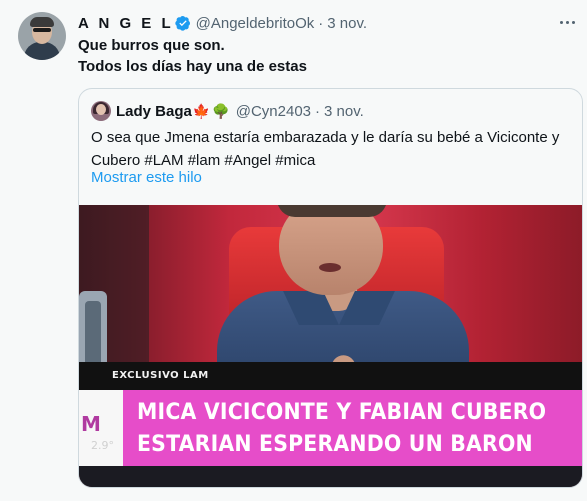 The height and width of the screenshot is (501, 587). I want to click on more-dots-icon, so click(567, 22).